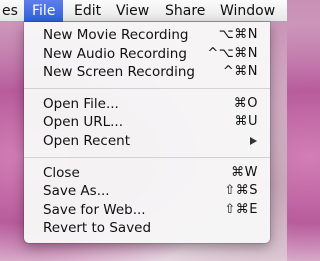  I want to click on menu-item-new-movie-recording: New Movie Recording ⌥⌘N, so click(147, 35).